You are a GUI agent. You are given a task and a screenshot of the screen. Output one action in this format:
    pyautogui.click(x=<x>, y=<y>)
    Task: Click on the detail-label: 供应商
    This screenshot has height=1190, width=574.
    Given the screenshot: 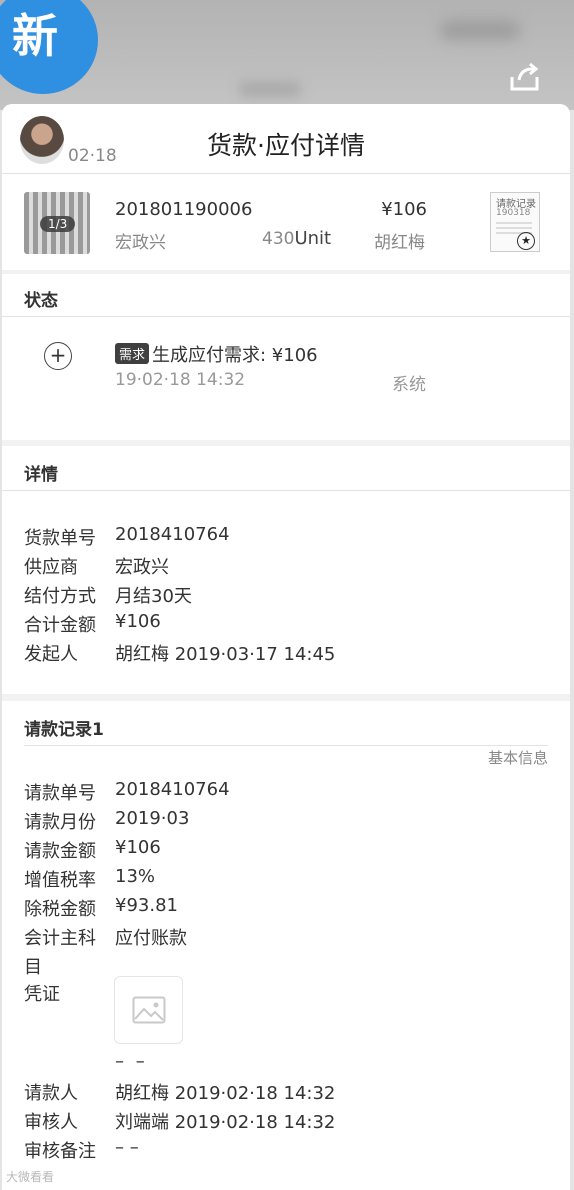 What is the action you would take?
    pyautogui.click(x=51, y=567)
    